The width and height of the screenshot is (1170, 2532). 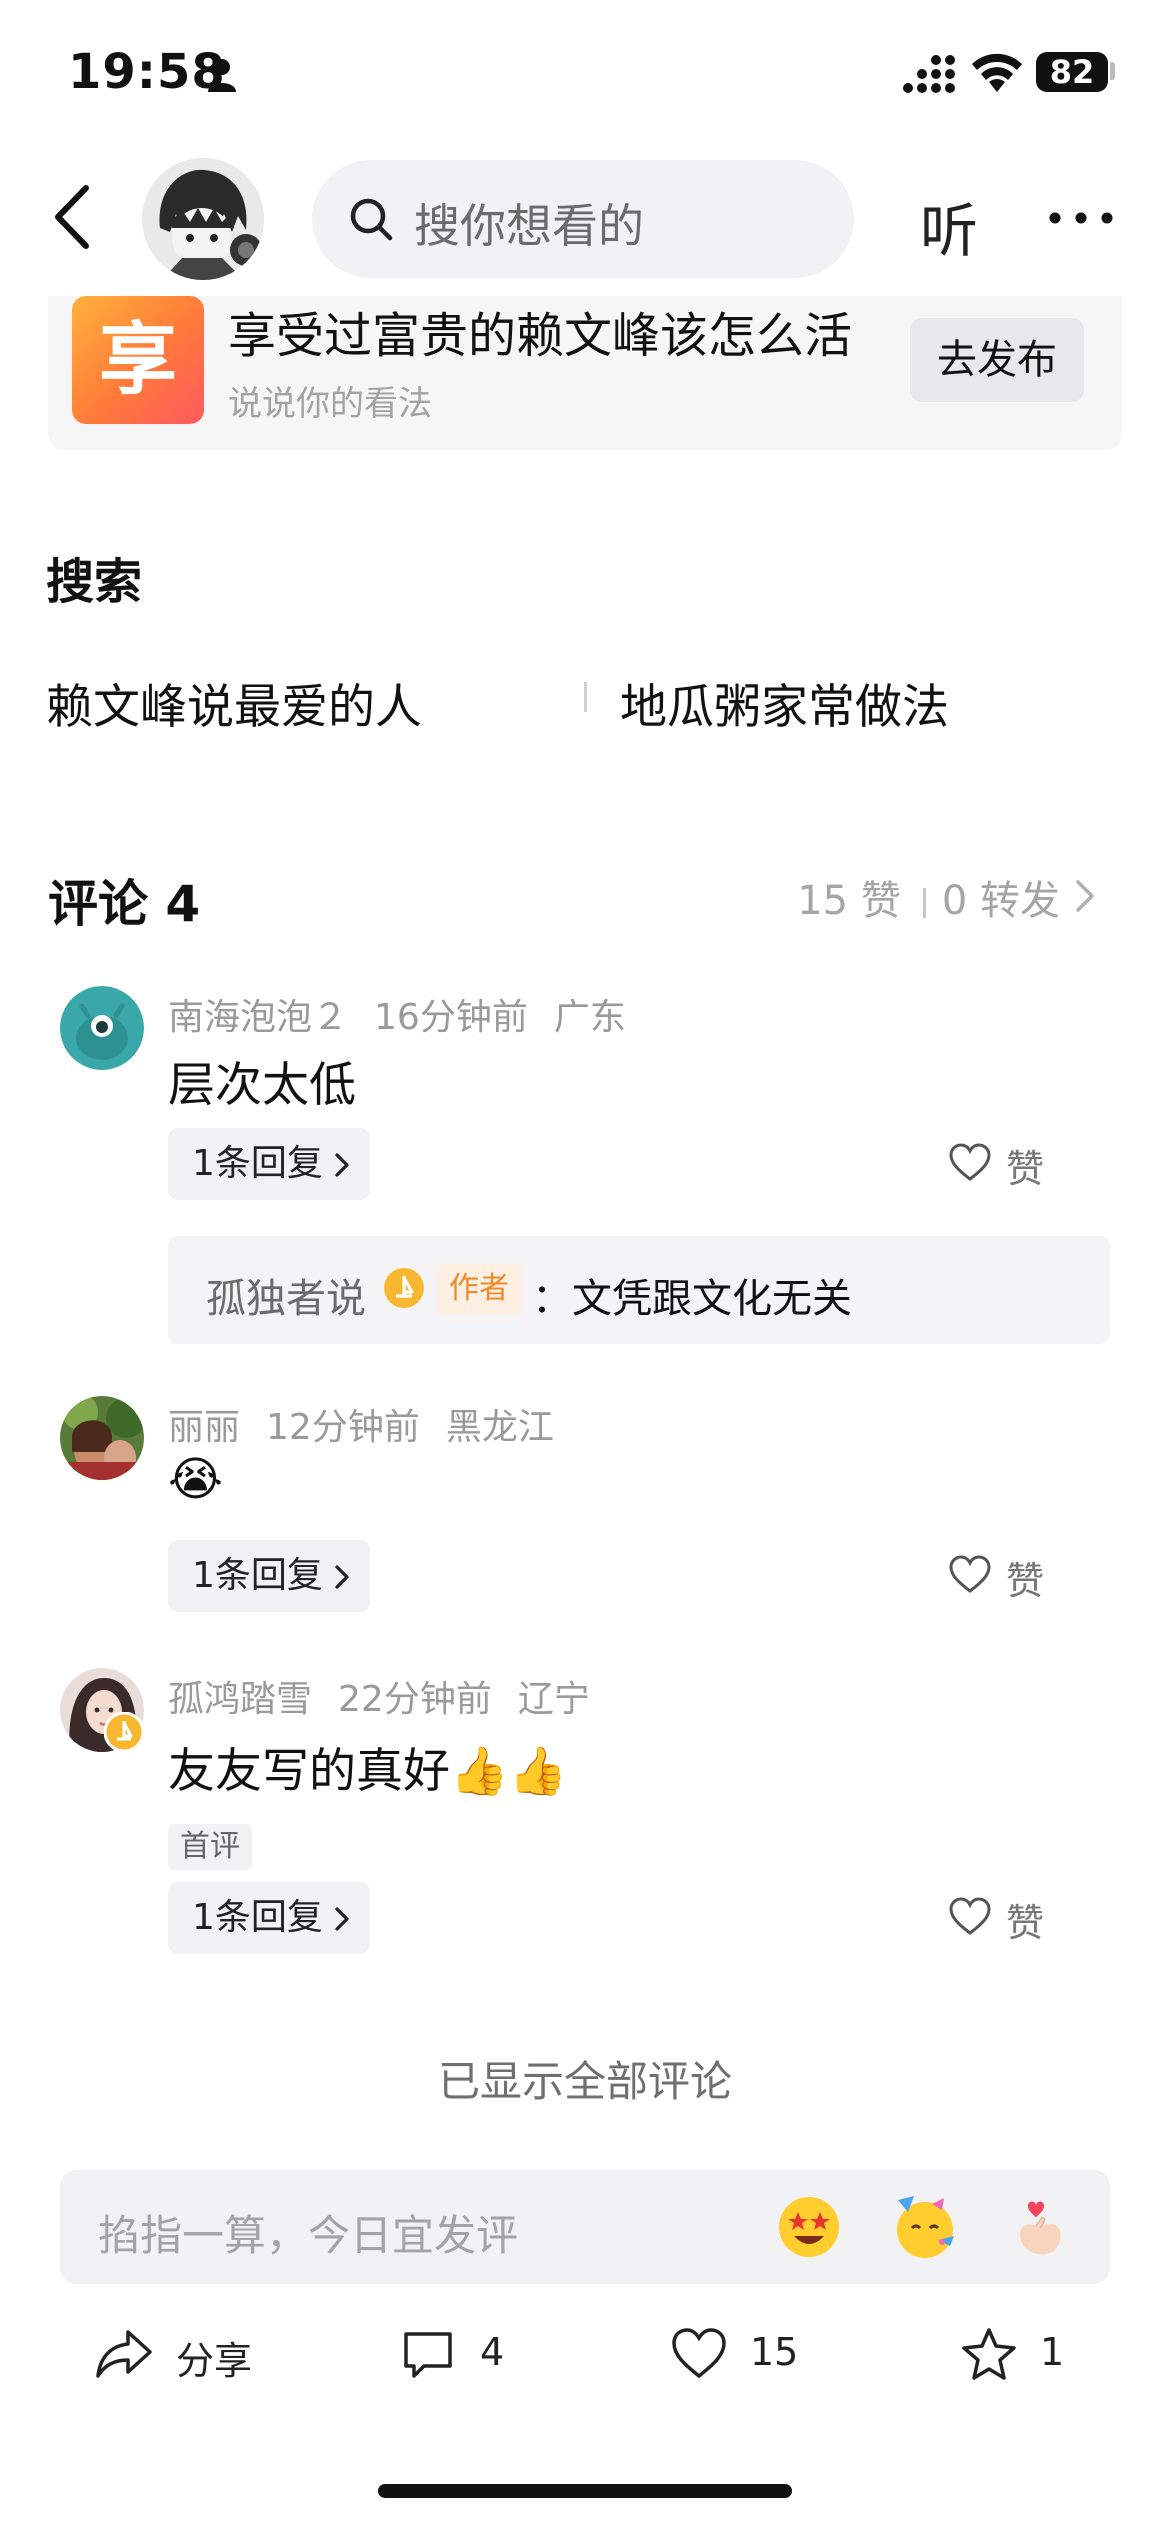 What do you see at coordinates (204, 1427) in the screenshot?
I see `commenter-name: 丽丽` at bounding box center [204, 1427].